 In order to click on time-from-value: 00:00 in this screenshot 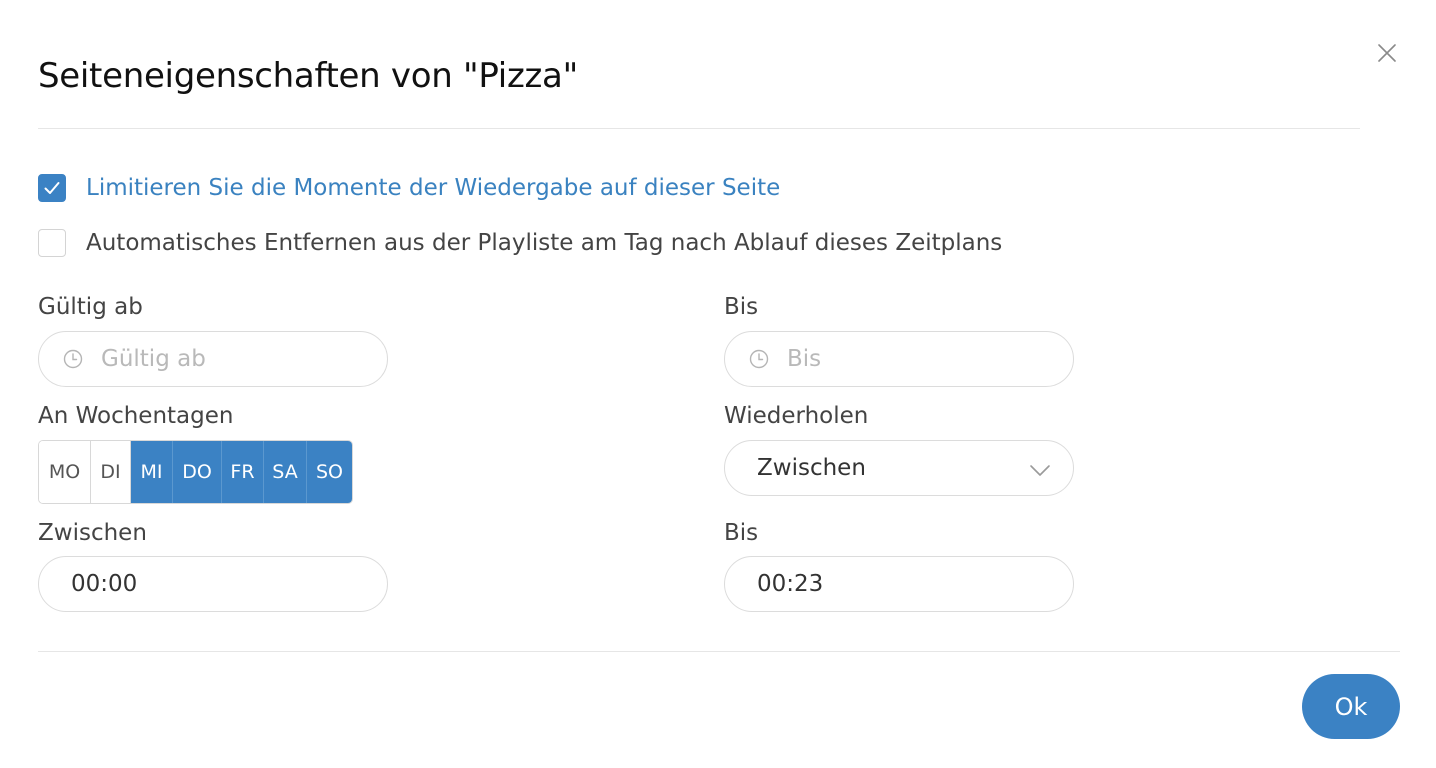, I will do `click(104, 584)`.